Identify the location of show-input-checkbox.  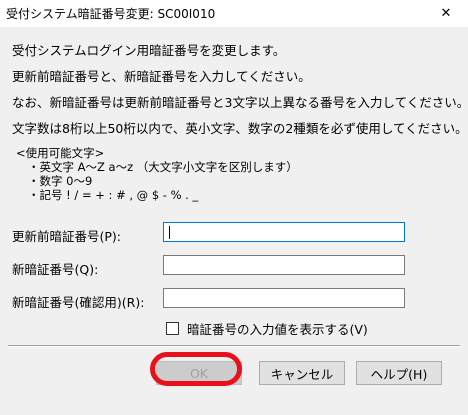
(172, 328).